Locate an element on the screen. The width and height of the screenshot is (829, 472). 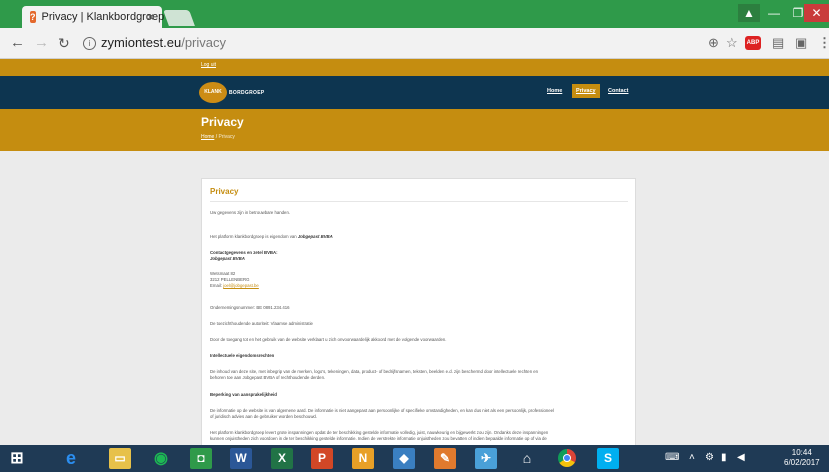
tab-title: Privacy | Klankbordgroep is located at coordinates (103, 17).